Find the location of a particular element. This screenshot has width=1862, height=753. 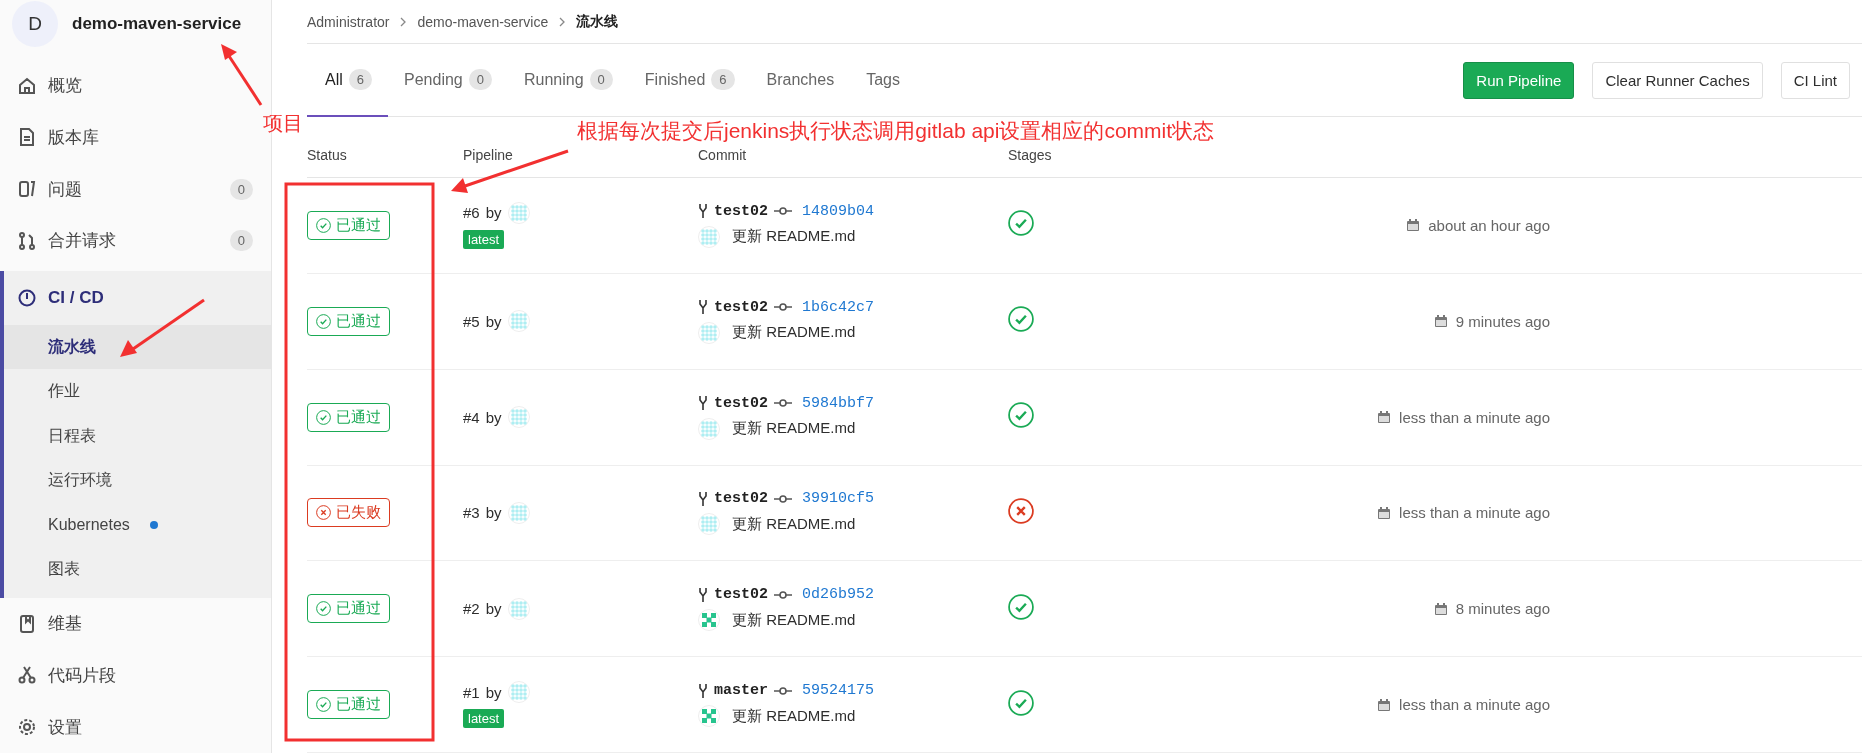

nav-subitem: 流水线 is located at coordinates (137, 347).